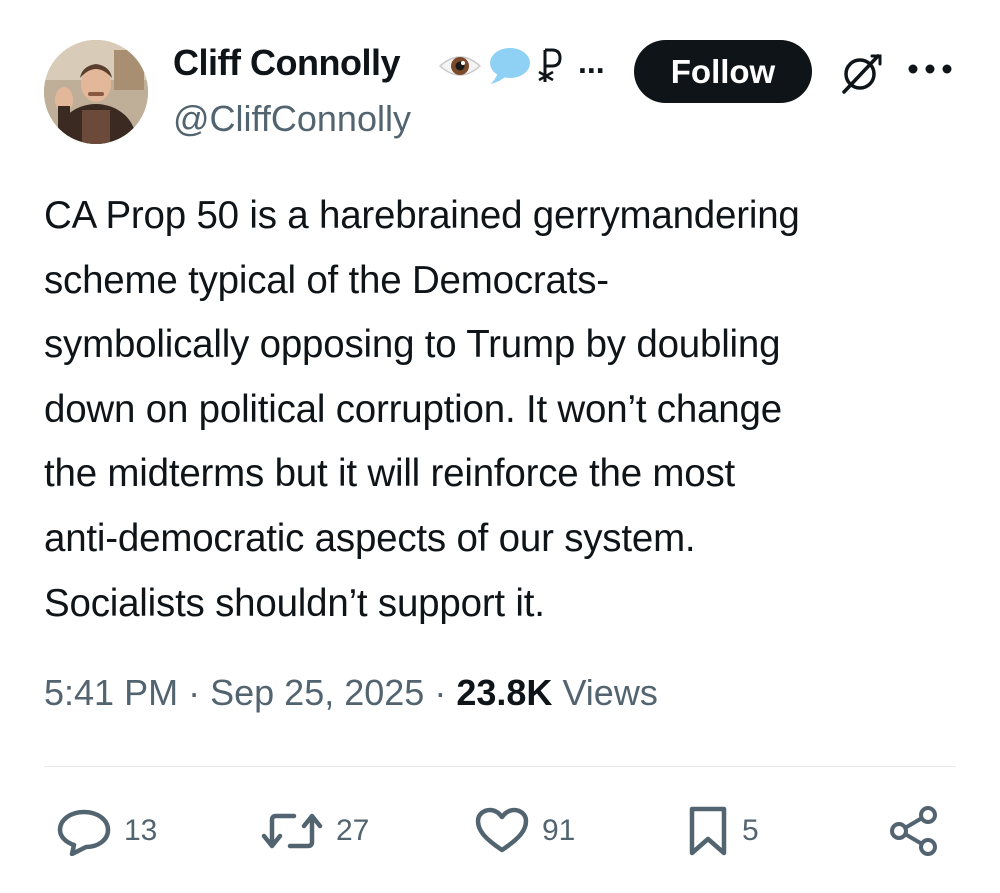 Image resolution: width=1000 pixels, height=893 pixels. What do you see at coordinates (559, 830) in the screenshot?
I see `like-count: 91` at bounding box center [559, 830].